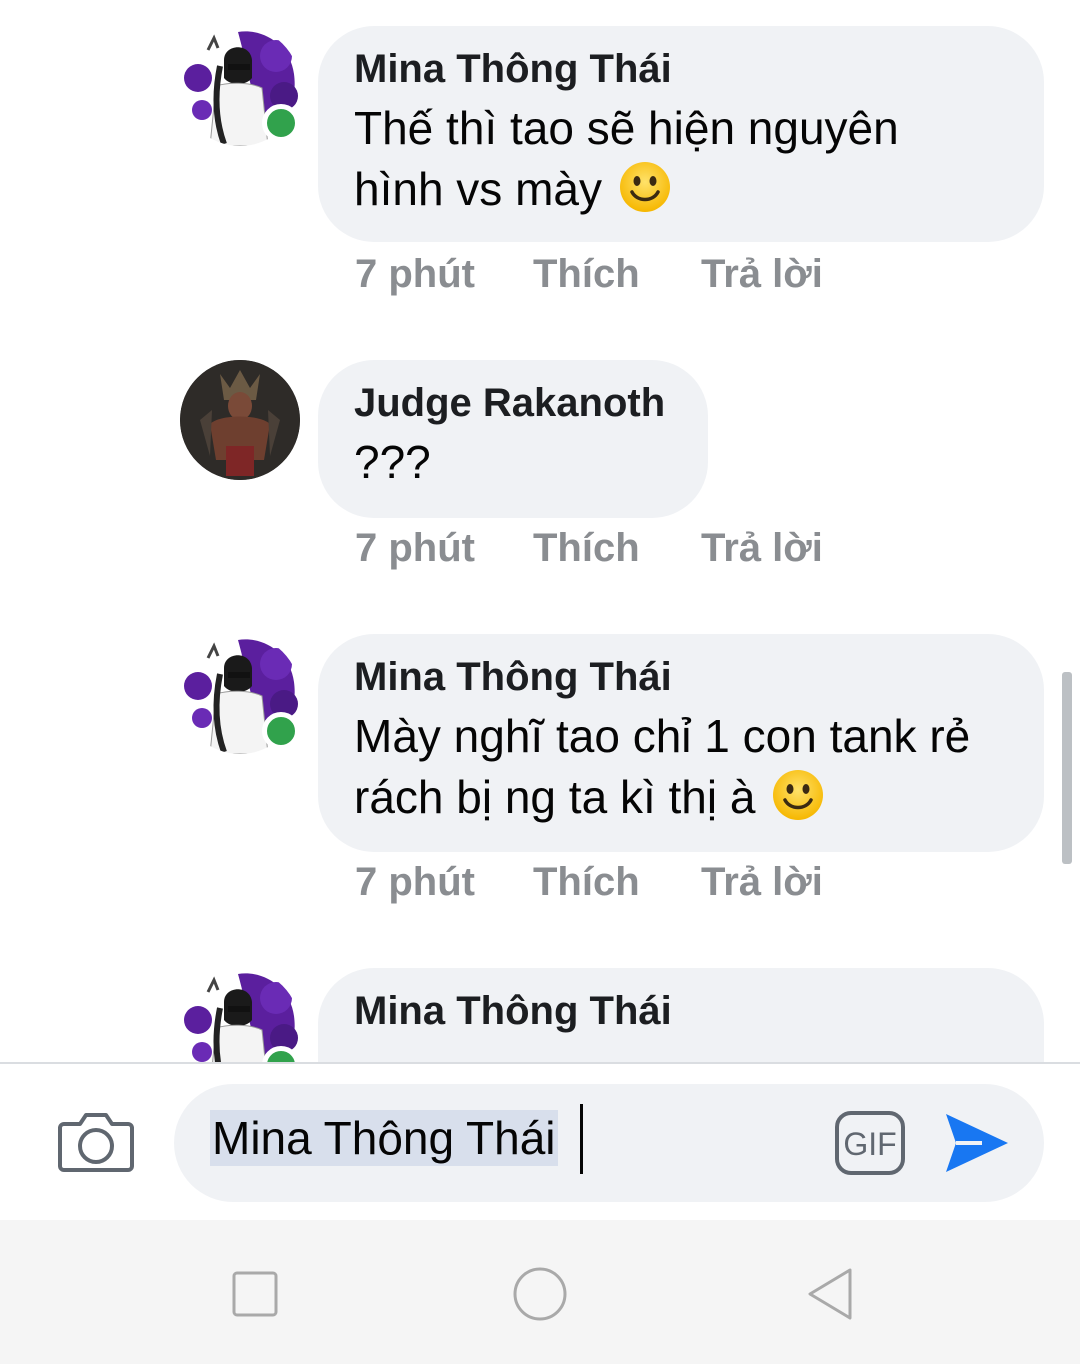 Image resolution: width=1080 pixels, height=1364 pixels. I want to click on comment-text: Thế thì tao sẽ hiện nguyên hình vs mày, so click(681, 159).